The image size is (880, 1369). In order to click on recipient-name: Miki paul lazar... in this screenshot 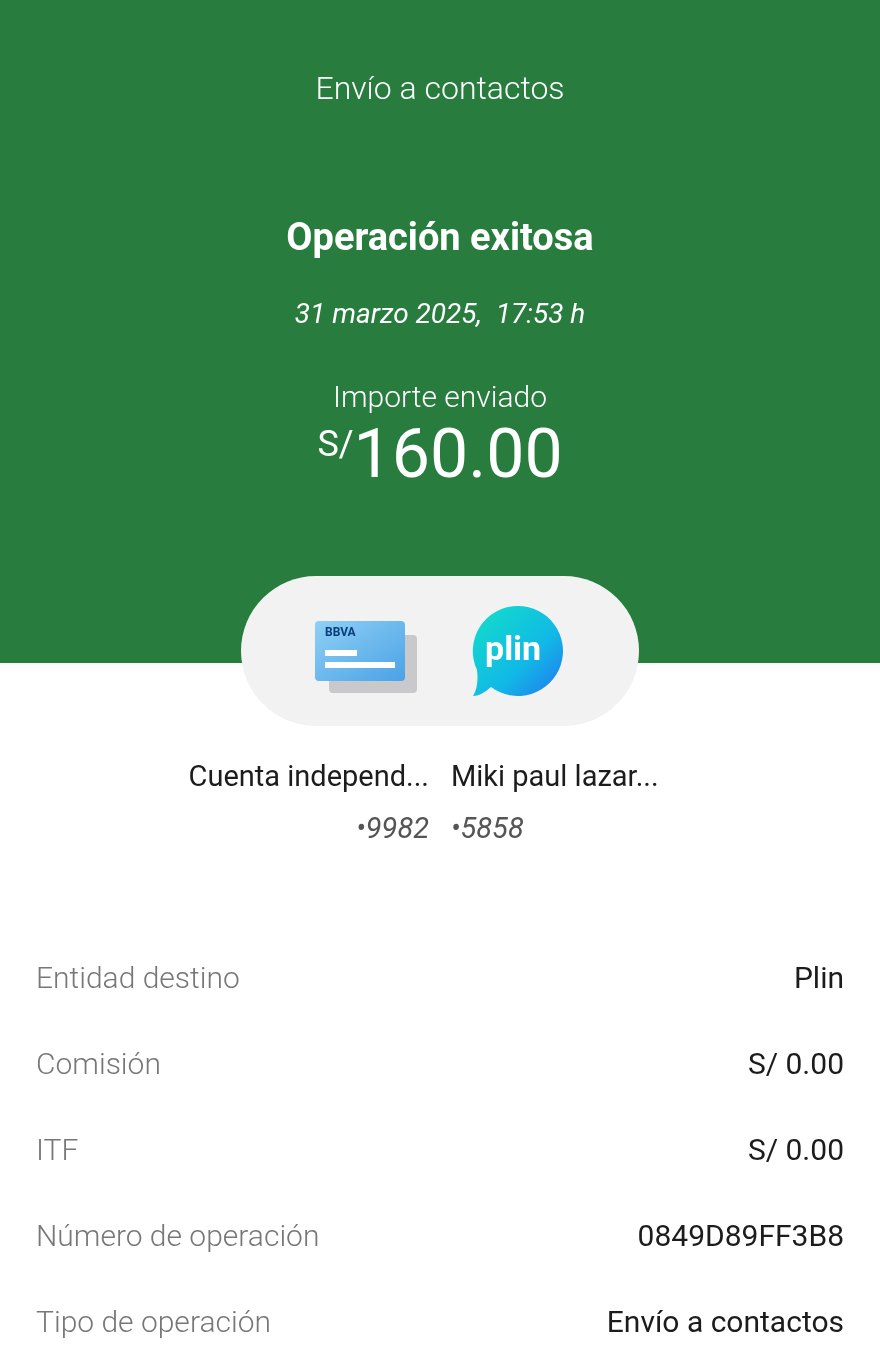, I will do `click(555, 776)`.